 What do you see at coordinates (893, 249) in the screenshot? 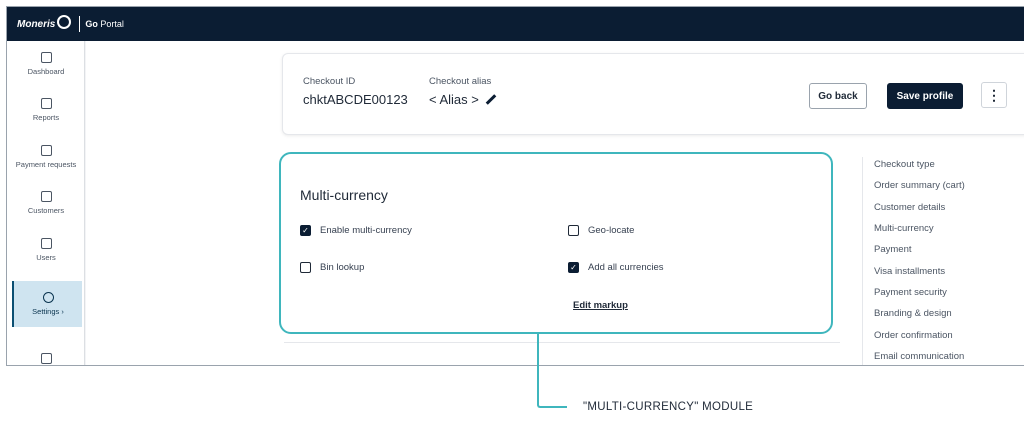
I see `anchor-item-payment: Payment` at bounding box center [893, 249].